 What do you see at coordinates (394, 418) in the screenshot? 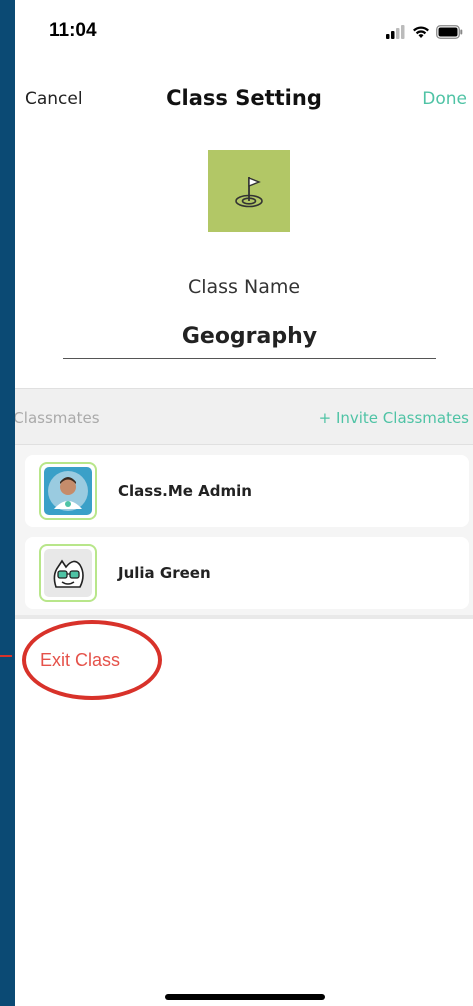
I see `invite-classmates-link: + Invite Classmates` at bounding box center [394, 418].